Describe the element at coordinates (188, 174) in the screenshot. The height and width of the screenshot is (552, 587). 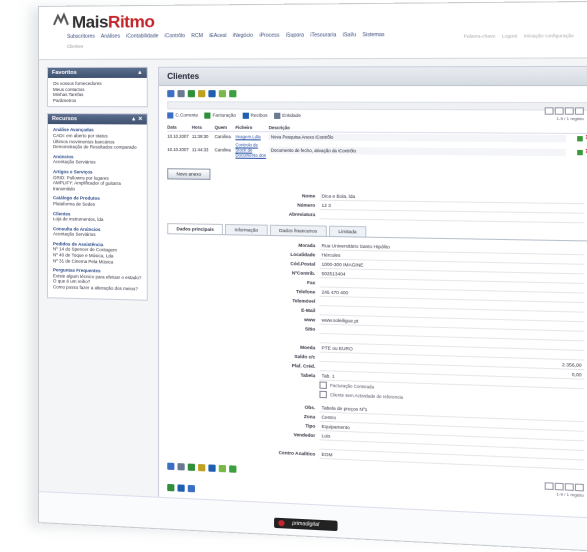
I see `new-attachment-button: Novo anexo` at that location.